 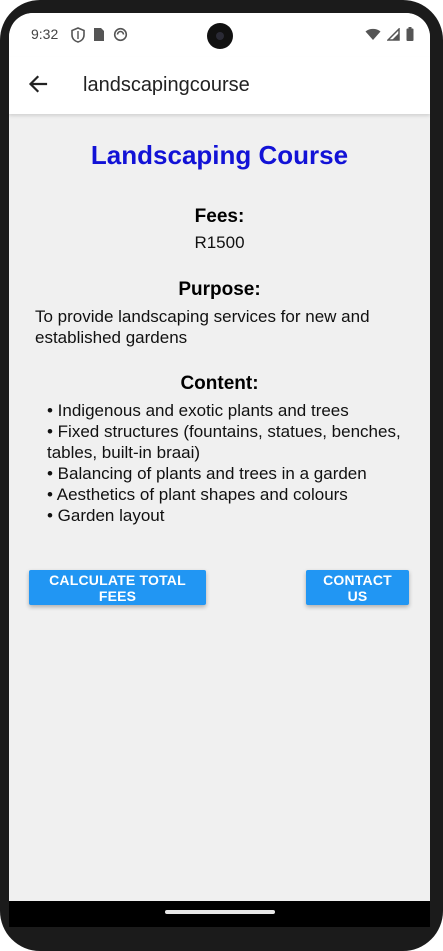 What do you see at coordinates (219, 383) in the screenshot?
I see `content-heading: Content:` at bounding box center [219, 383].